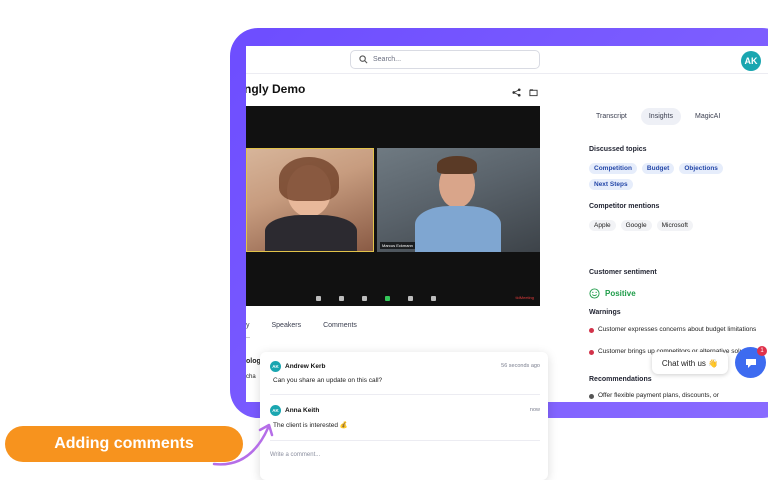  I want to click on discussed-topics-list: Competition Budget Objections Next Steps, so click(669, 176).